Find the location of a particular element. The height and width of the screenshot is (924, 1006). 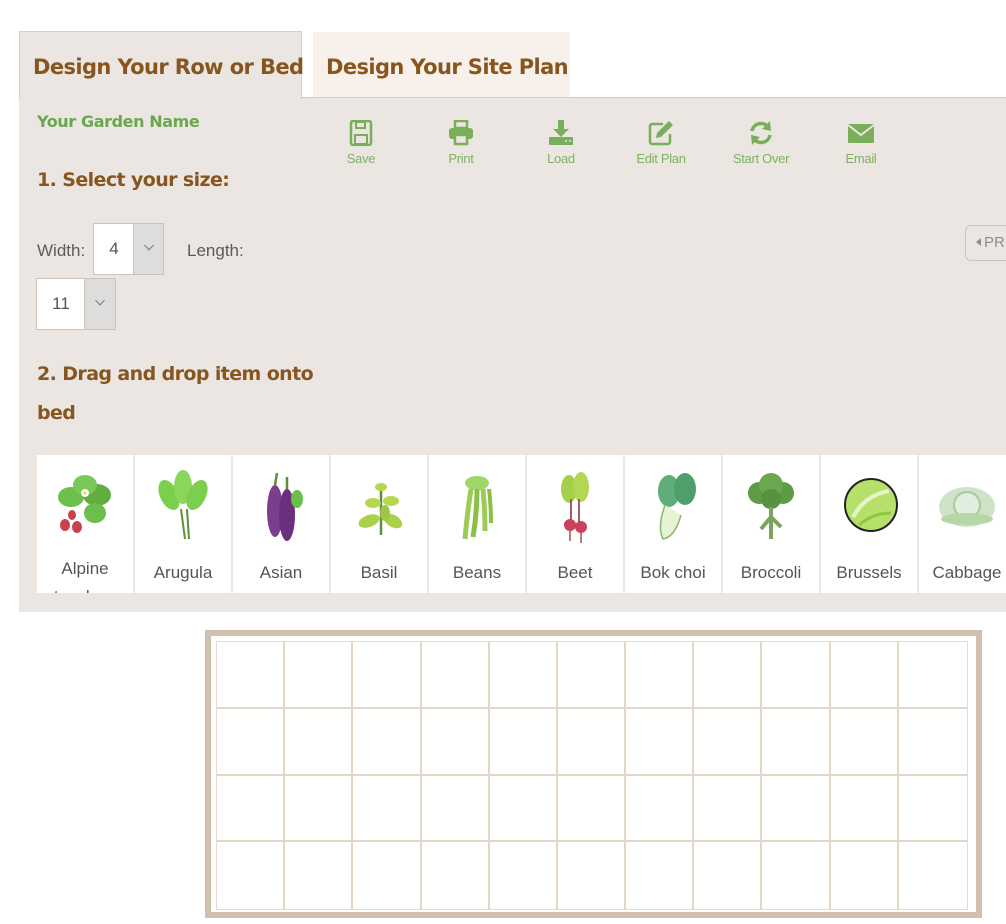

plant-name: Beans is located at coordinates (477, 572).